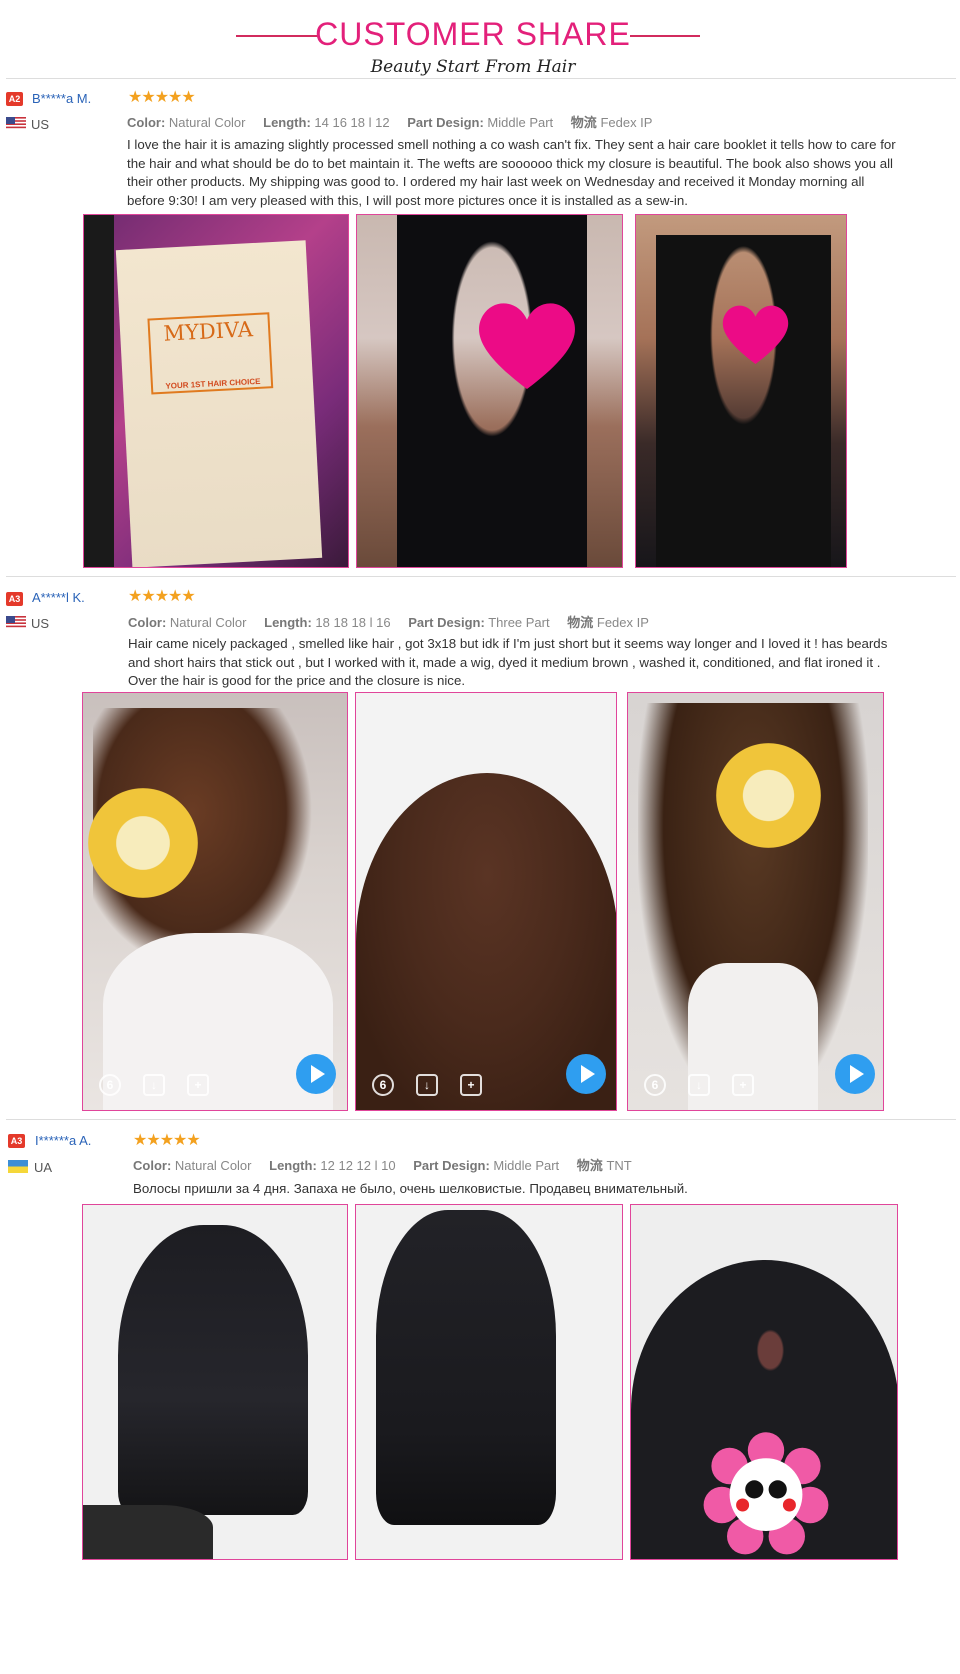 The height and width of the screenshot is (1674, 960). Describe the element at coordinates (148, 1532) in the screenshot. I see `hand` at that location.